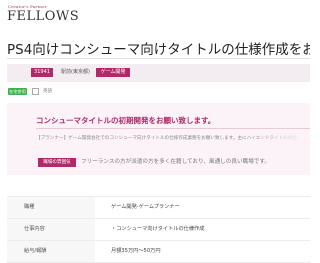 The width and height of the screenshot is (320, 263). Describe the element at coordinates (145, 207) in the screenshot. I see `row-value: ゲーム開発-ゲームプランナー` at that location.